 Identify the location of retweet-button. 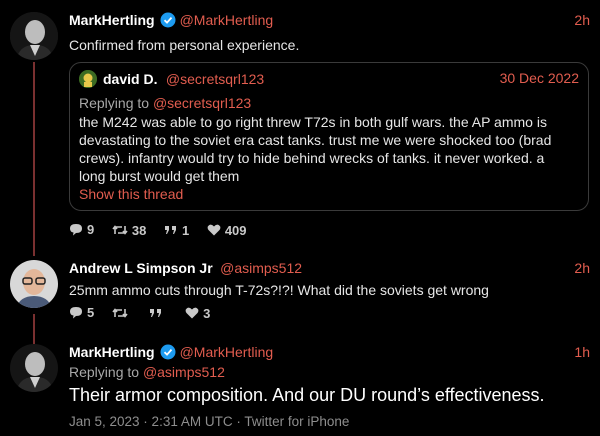
(122, 313).